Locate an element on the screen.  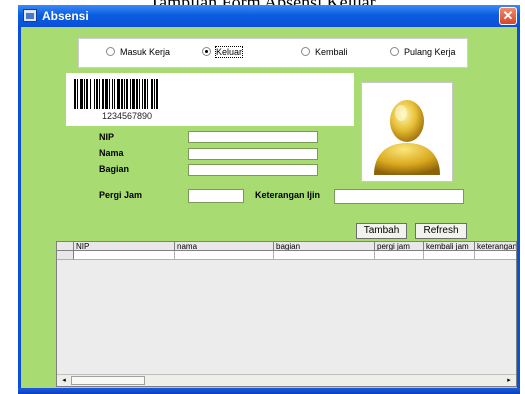
barcode-number: 1234567890 is located at coordinates (127, 116).